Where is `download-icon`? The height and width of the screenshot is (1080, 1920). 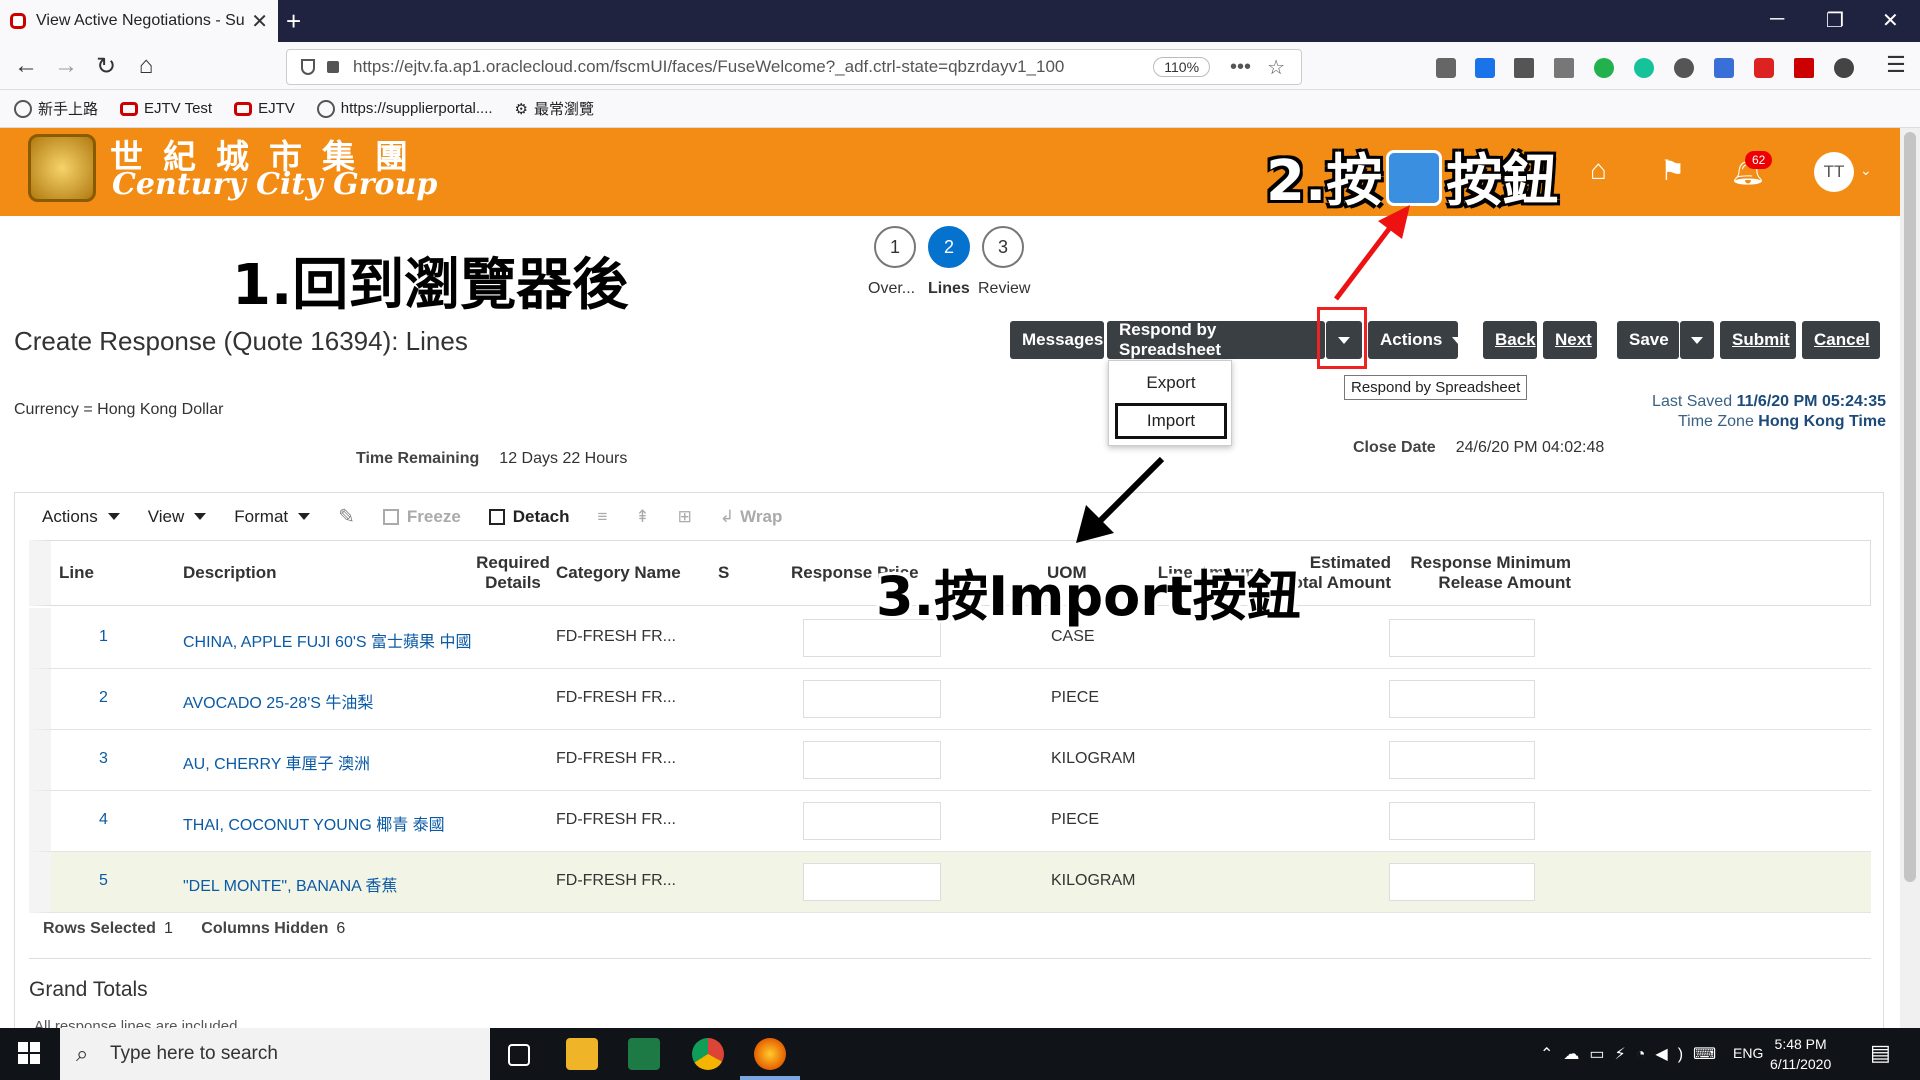
download-icon is located at coordinates (1485, 68).